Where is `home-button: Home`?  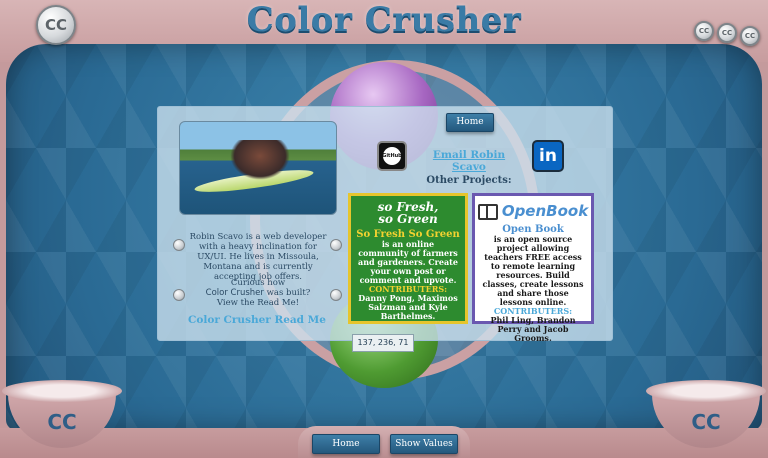
home-button: Home is located at coordinates (346, 444).